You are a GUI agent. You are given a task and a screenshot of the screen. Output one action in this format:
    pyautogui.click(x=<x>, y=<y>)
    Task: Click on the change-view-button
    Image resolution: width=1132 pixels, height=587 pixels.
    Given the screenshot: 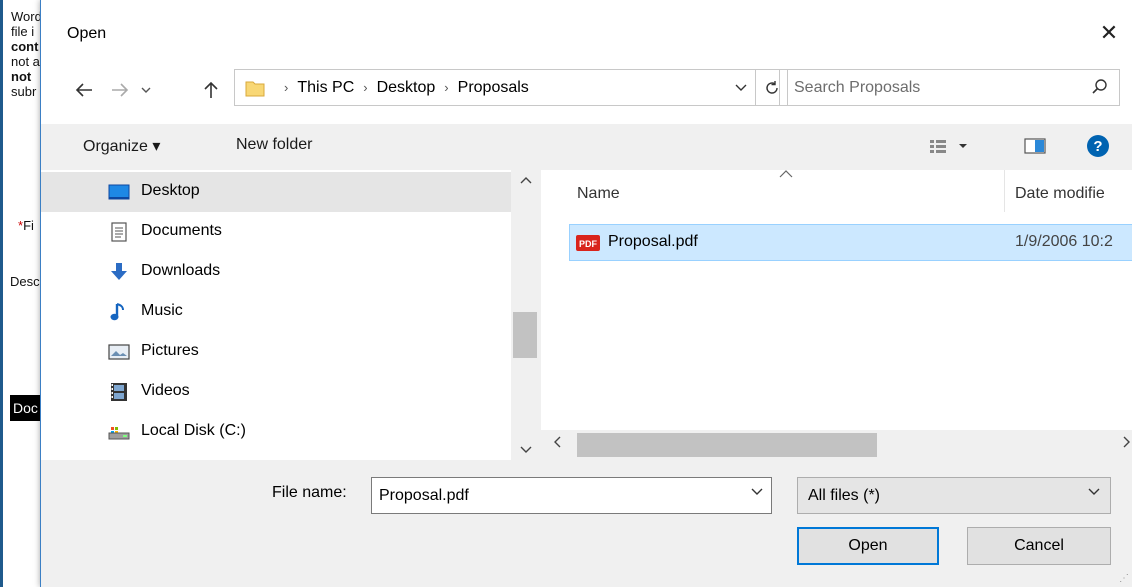 What is the action you would take?
    pyautogui.click(x=951, y=149)
    